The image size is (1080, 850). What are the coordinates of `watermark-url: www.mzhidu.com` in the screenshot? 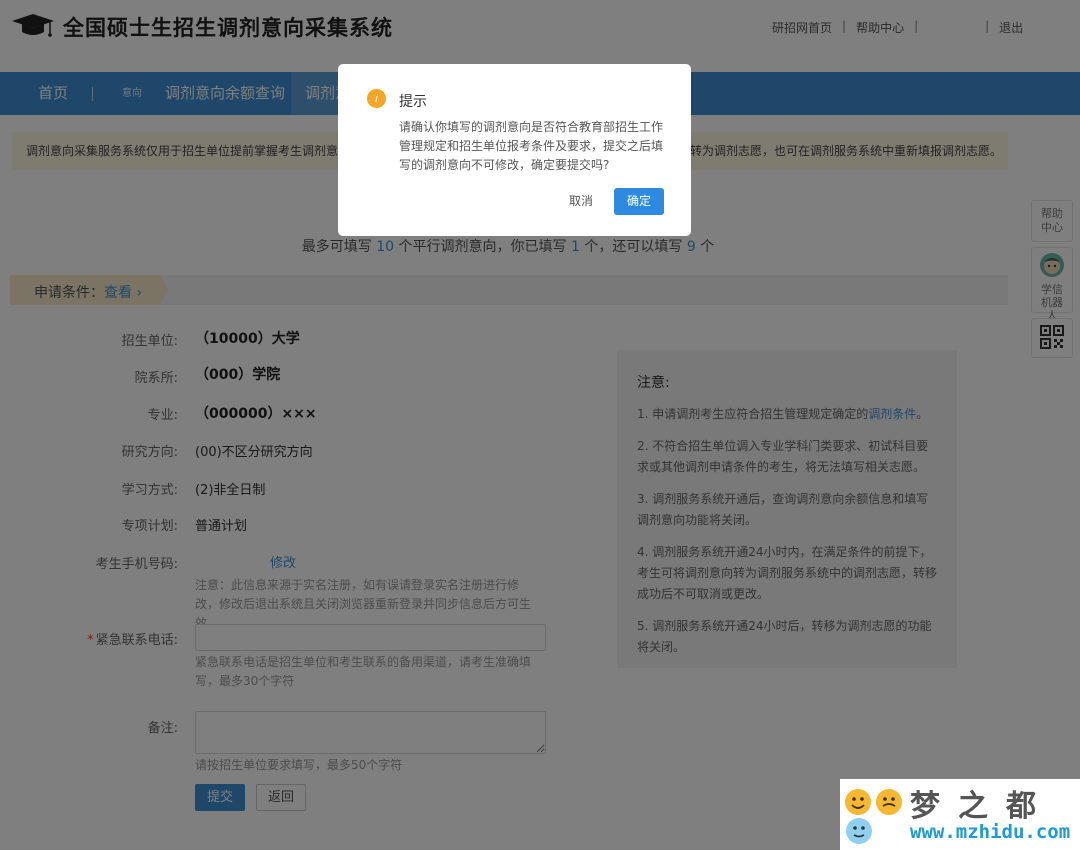 It's located at (990, 832).